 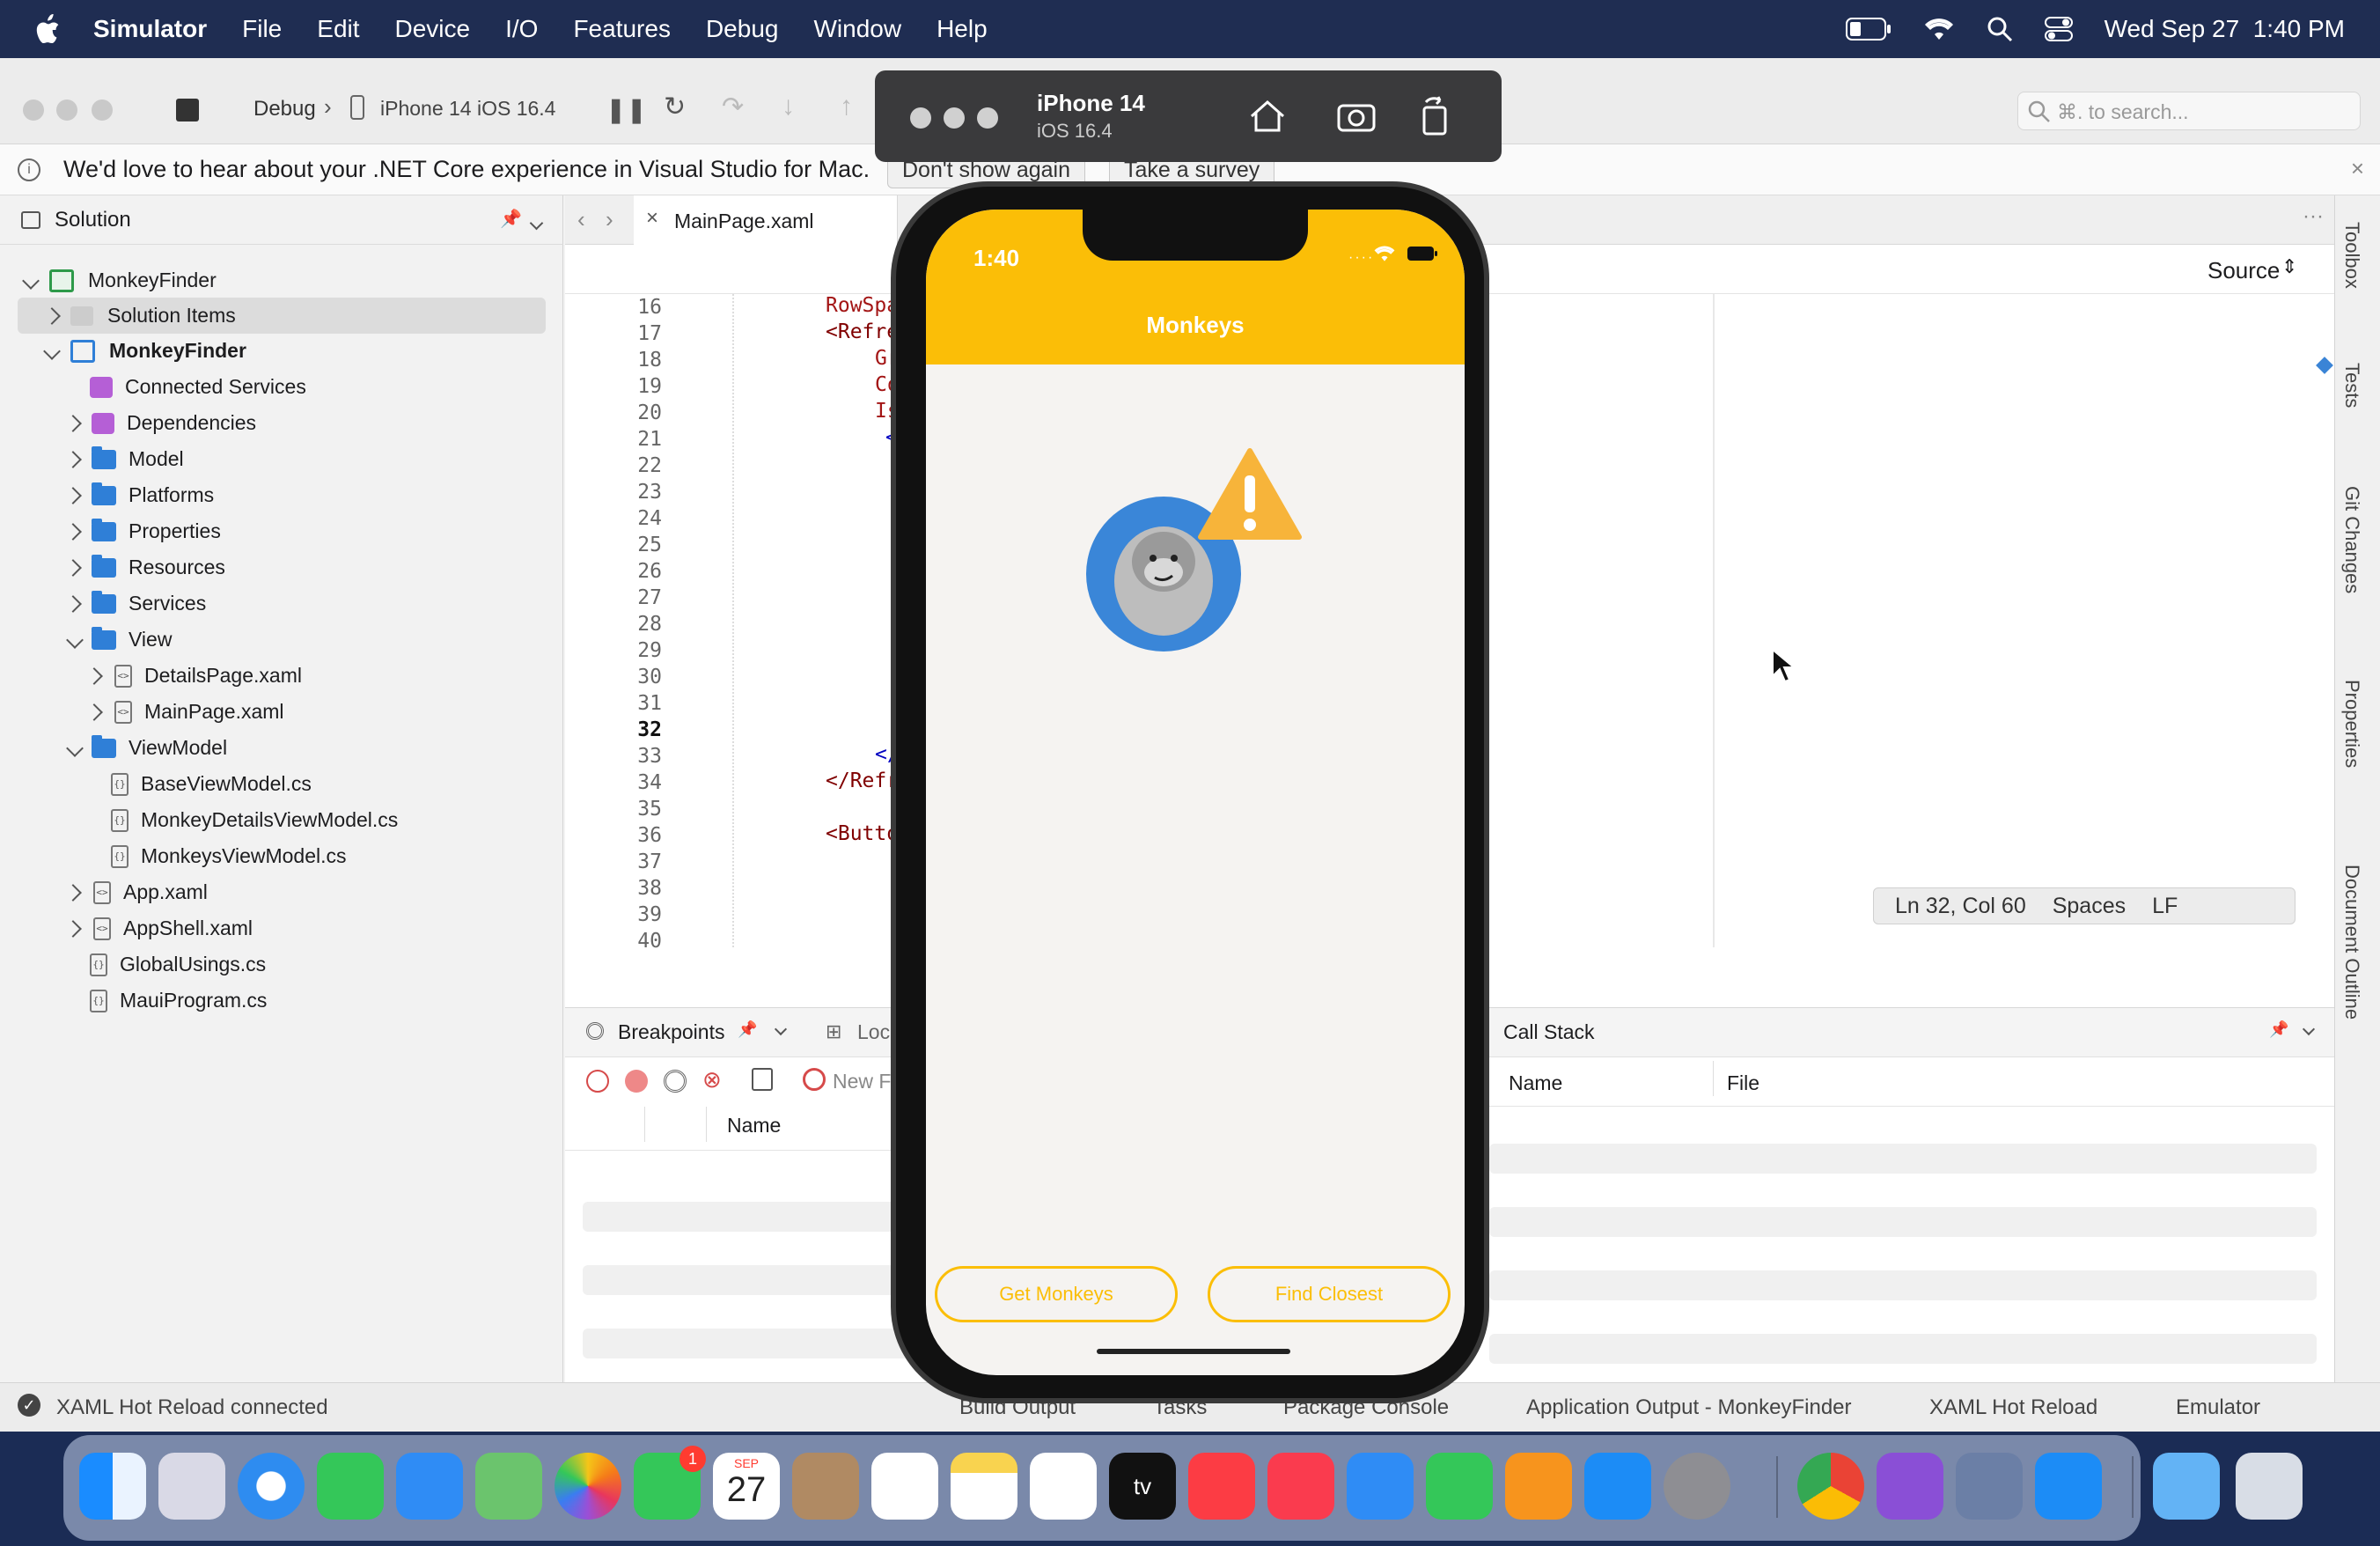 What do you see at coordinates (984, 1486) in the screenshot?
I see `notes-icon` at bounding box center [984, 1486].